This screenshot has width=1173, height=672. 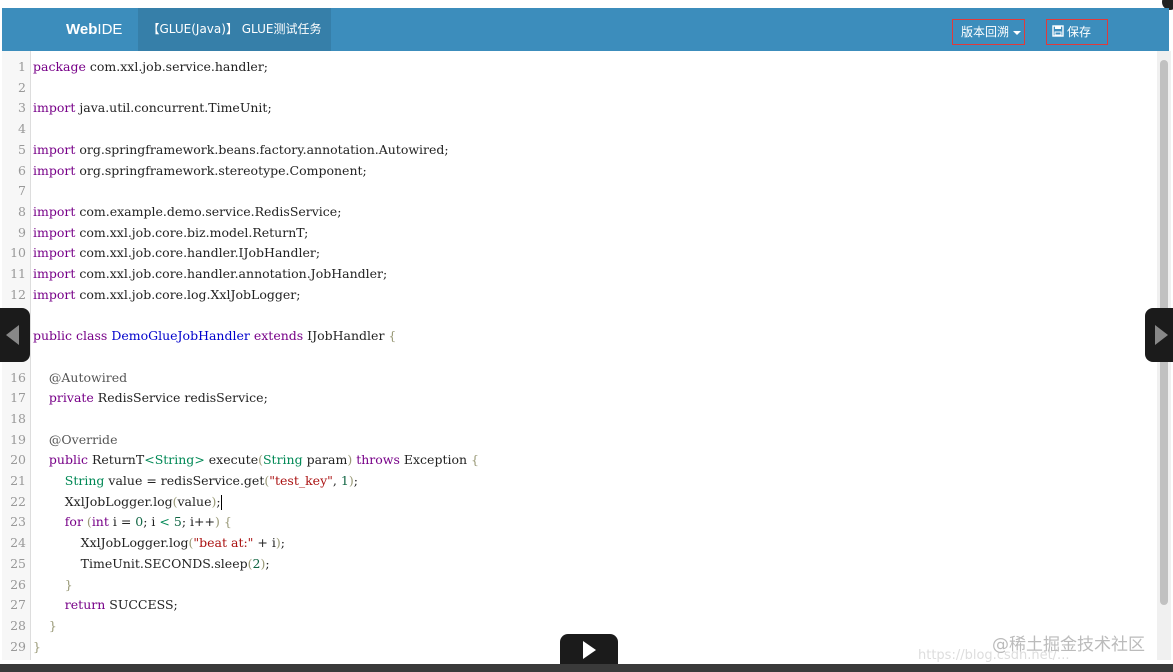 What do you see at coordinates (22, 87) in the screenshot?
I see `line-number: 2` at bounding box center [22, 87].